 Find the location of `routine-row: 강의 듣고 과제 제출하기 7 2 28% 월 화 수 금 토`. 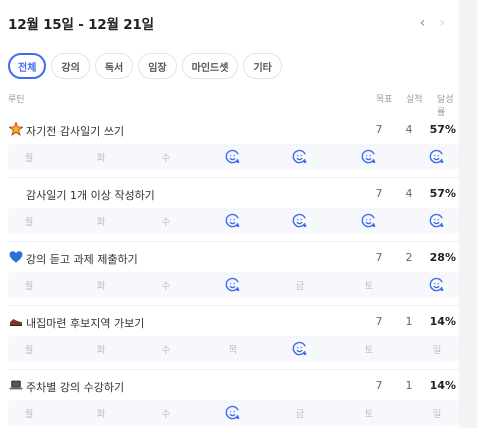

routine-row: 강의 듣고 과제 제출하기 7 2 28% 월 화 수 금 토 is located at coordinates (233, 277).